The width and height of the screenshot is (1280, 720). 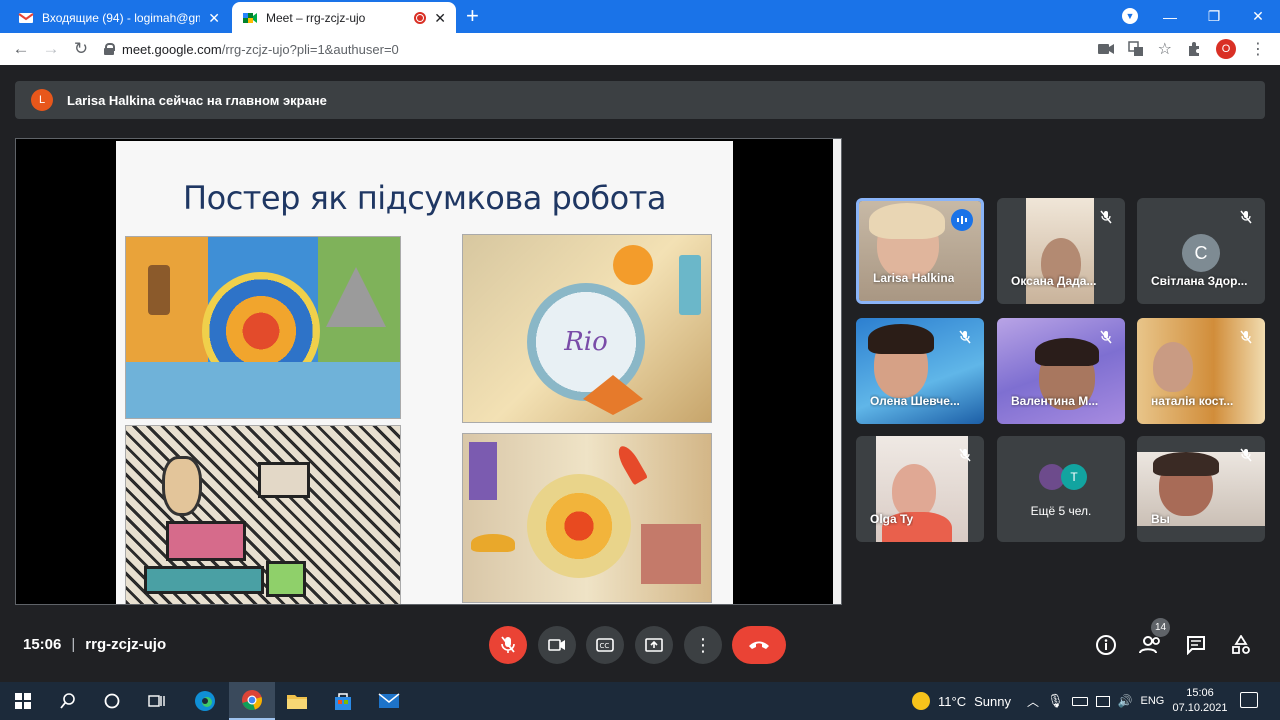 I want to click on edge-icon, so click(x=205, y=701).